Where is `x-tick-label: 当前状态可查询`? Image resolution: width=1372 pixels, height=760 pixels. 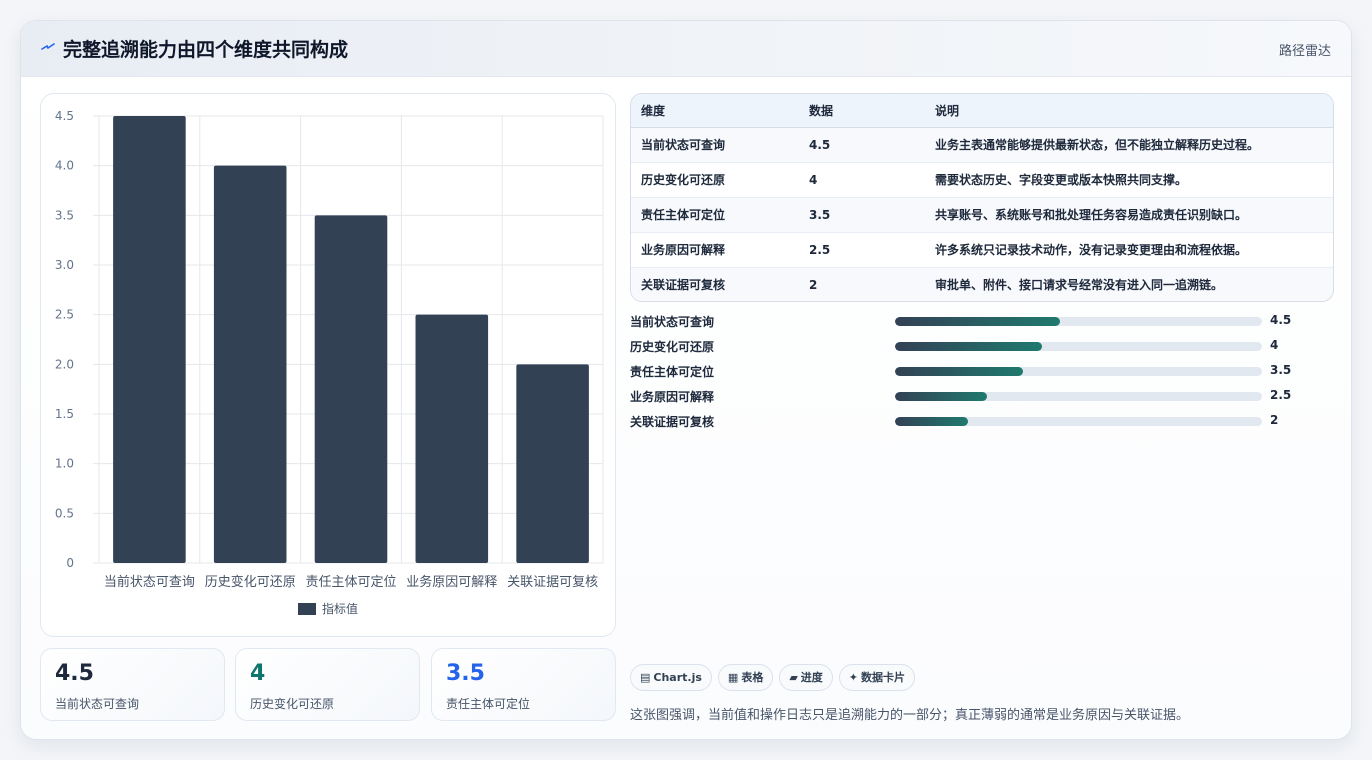
x-tick-label: 当前状态可查询 is located at coordinates (149, 582).